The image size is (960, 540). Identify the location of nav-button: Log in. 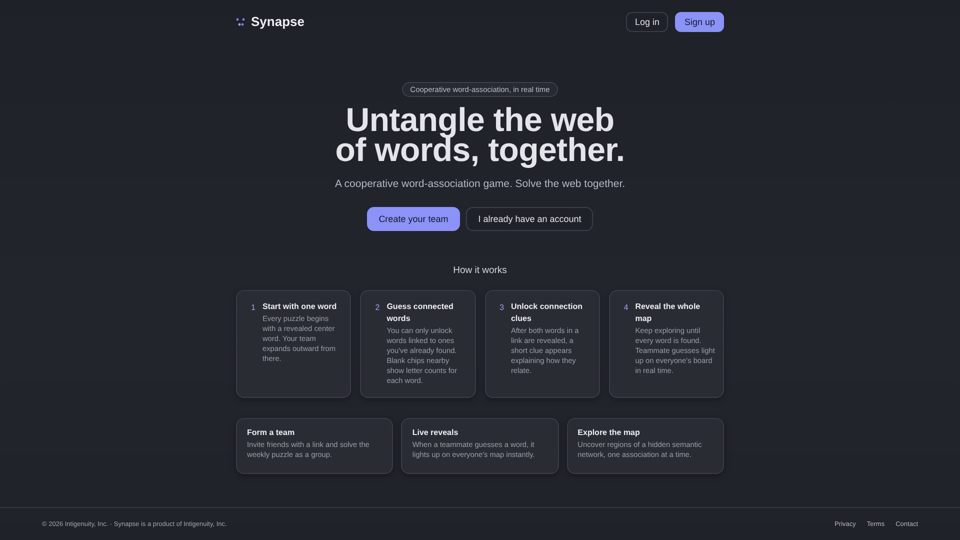
(647, 22).